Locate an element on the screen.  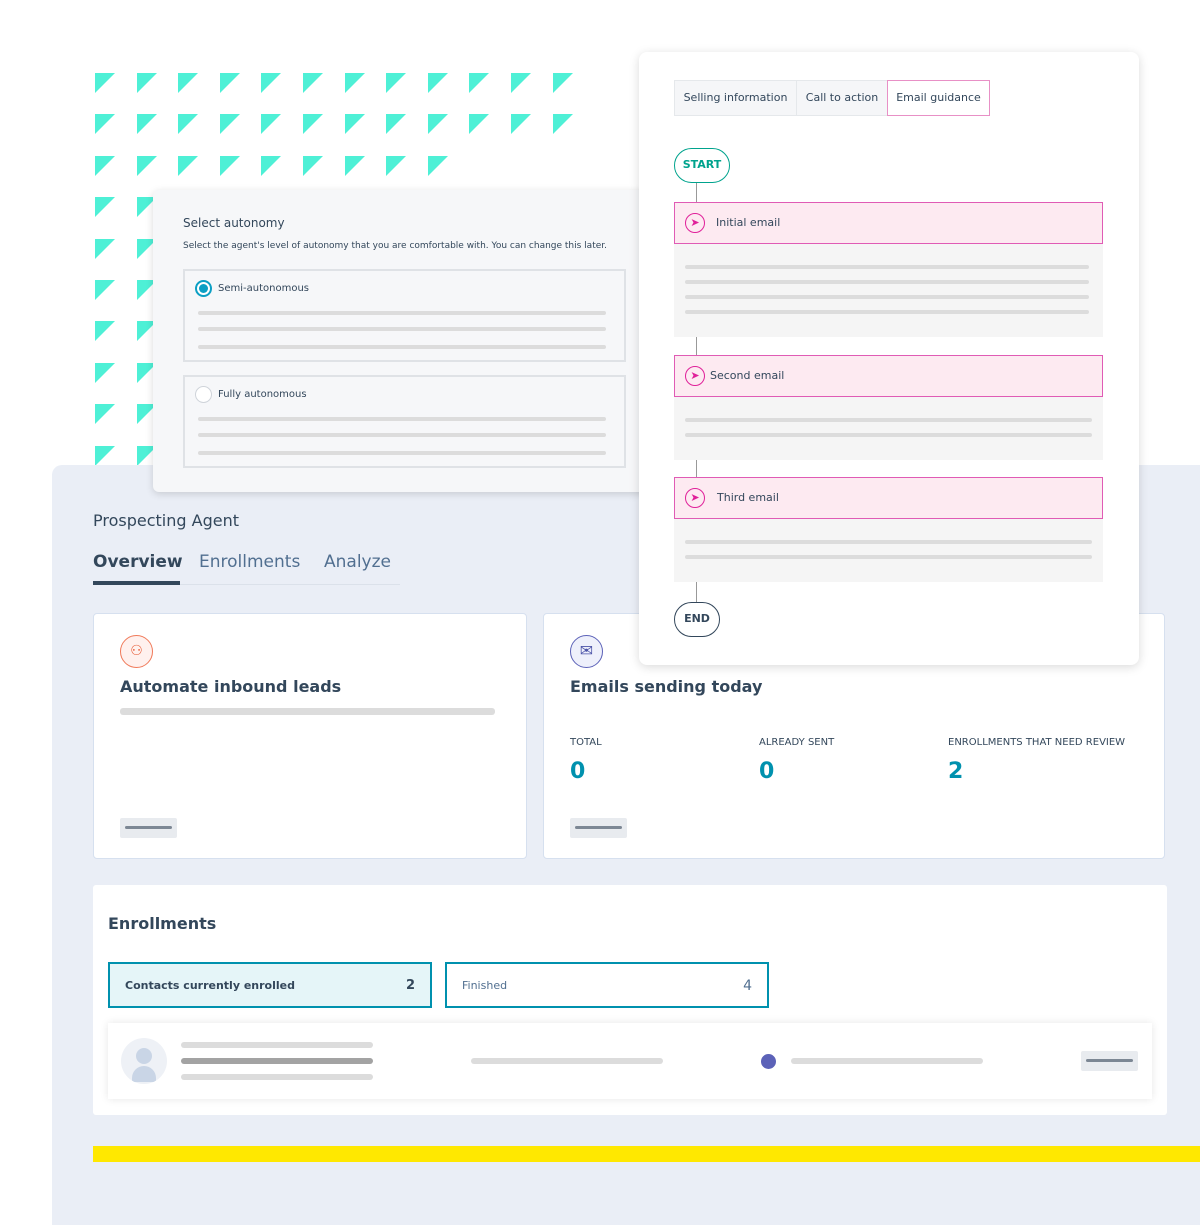
filter-contacts-enrolled: Contacts currently enrolled 2 is located at coordinates (270, 985).